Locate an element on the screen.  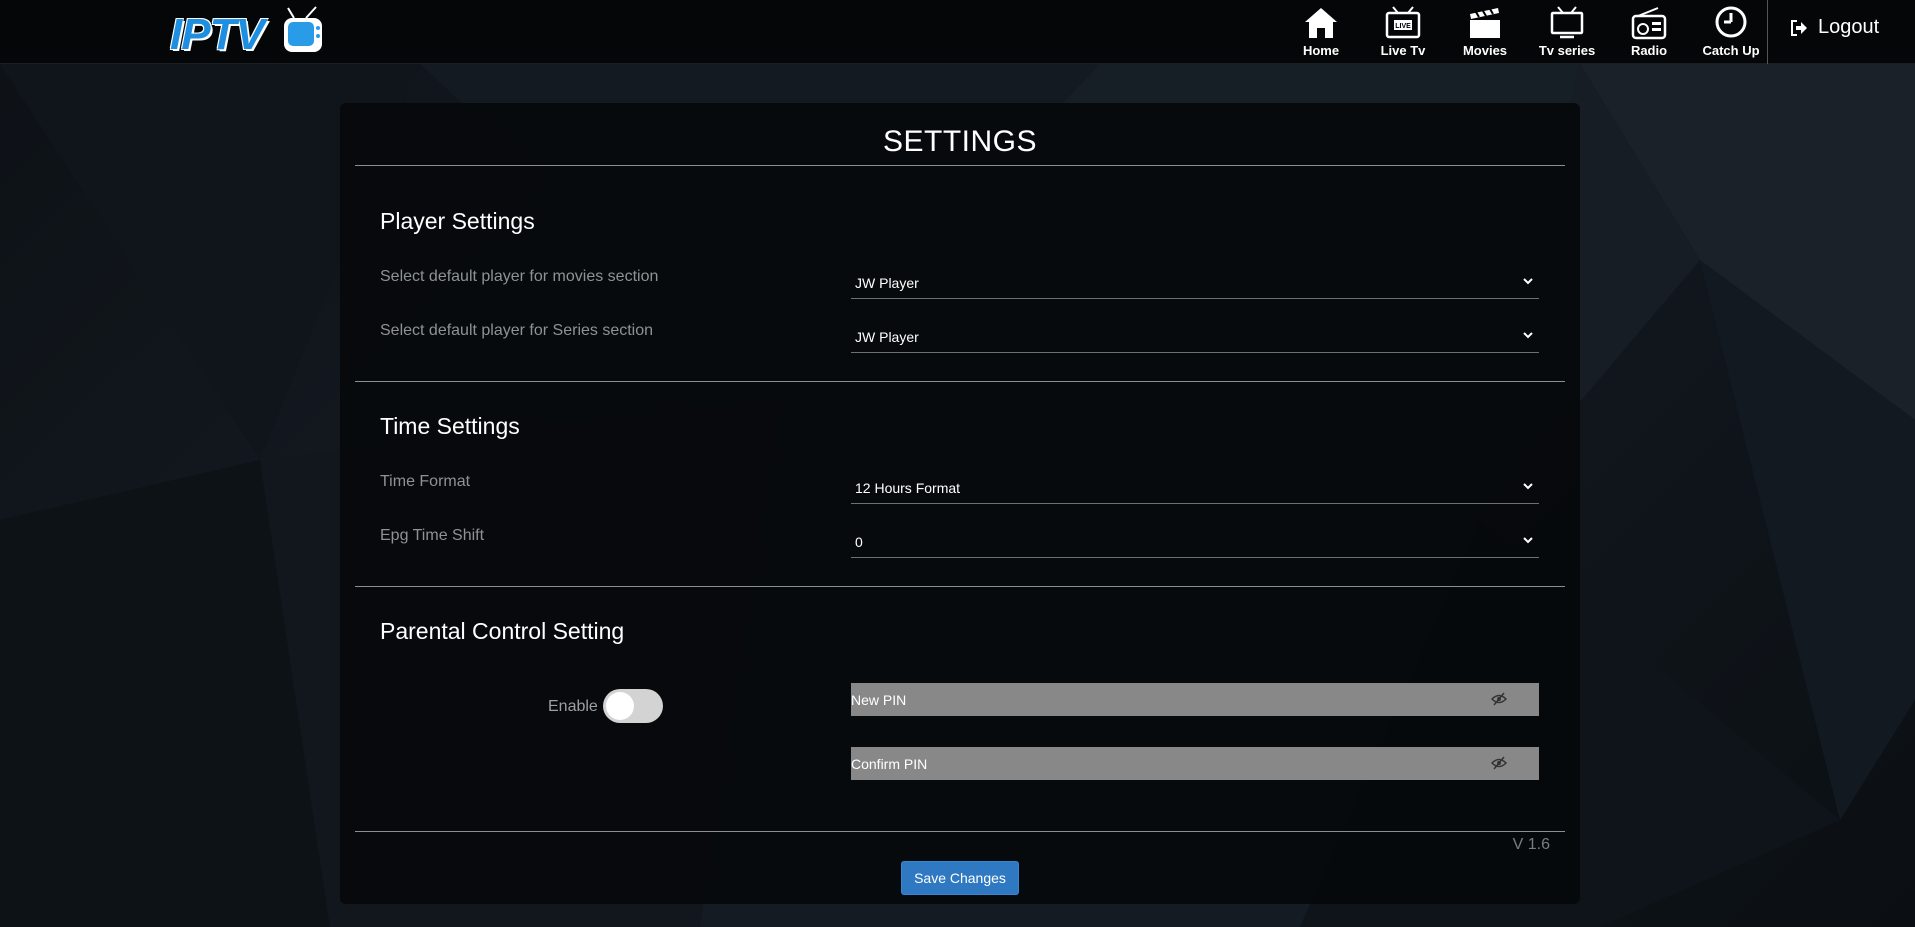
nav-live-tv: LIVE Live Tv is located at coordinates (1403, 32).